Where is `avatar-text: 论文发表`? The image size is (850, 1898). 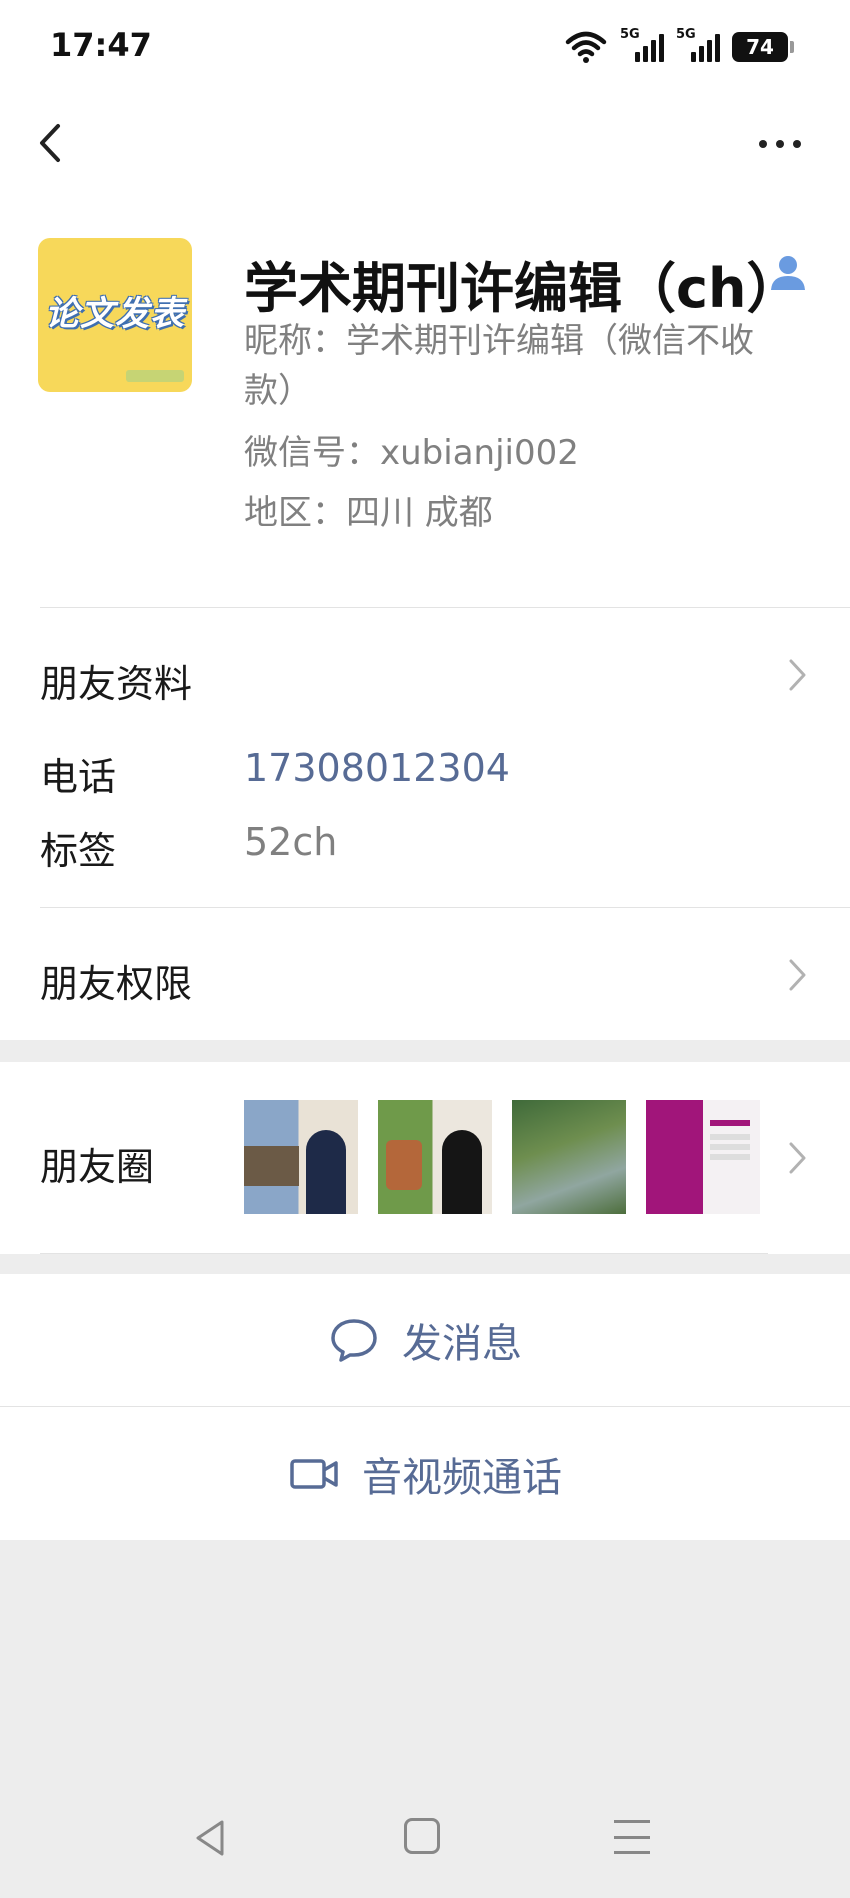 avatar-text: 论文发表 is located at coordinates (115, 314).